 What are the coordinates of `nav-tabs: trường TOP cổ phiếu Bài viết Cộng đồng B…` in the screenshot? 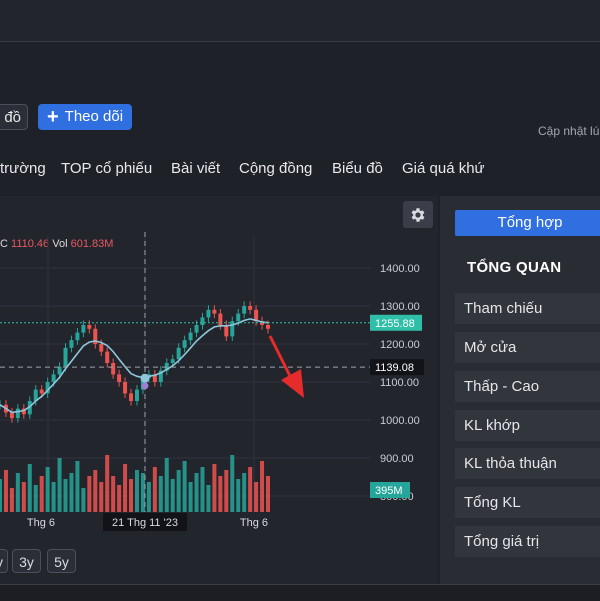 It's located at (300, 169).